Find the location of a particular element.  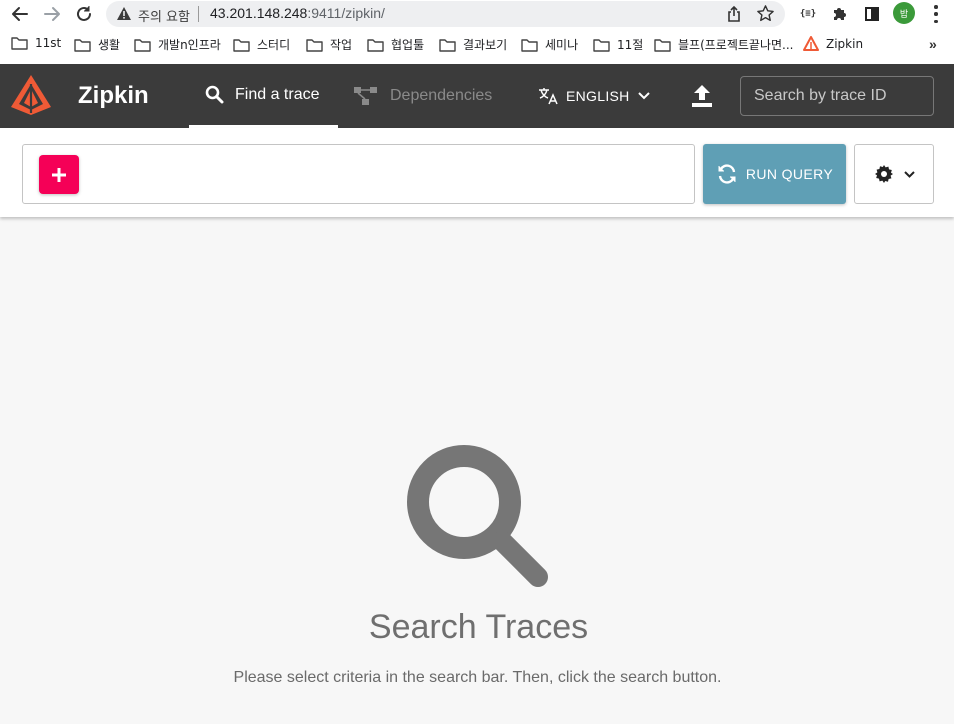

bookmark-folder: 협업툴 is located at coordinates (395, 44).